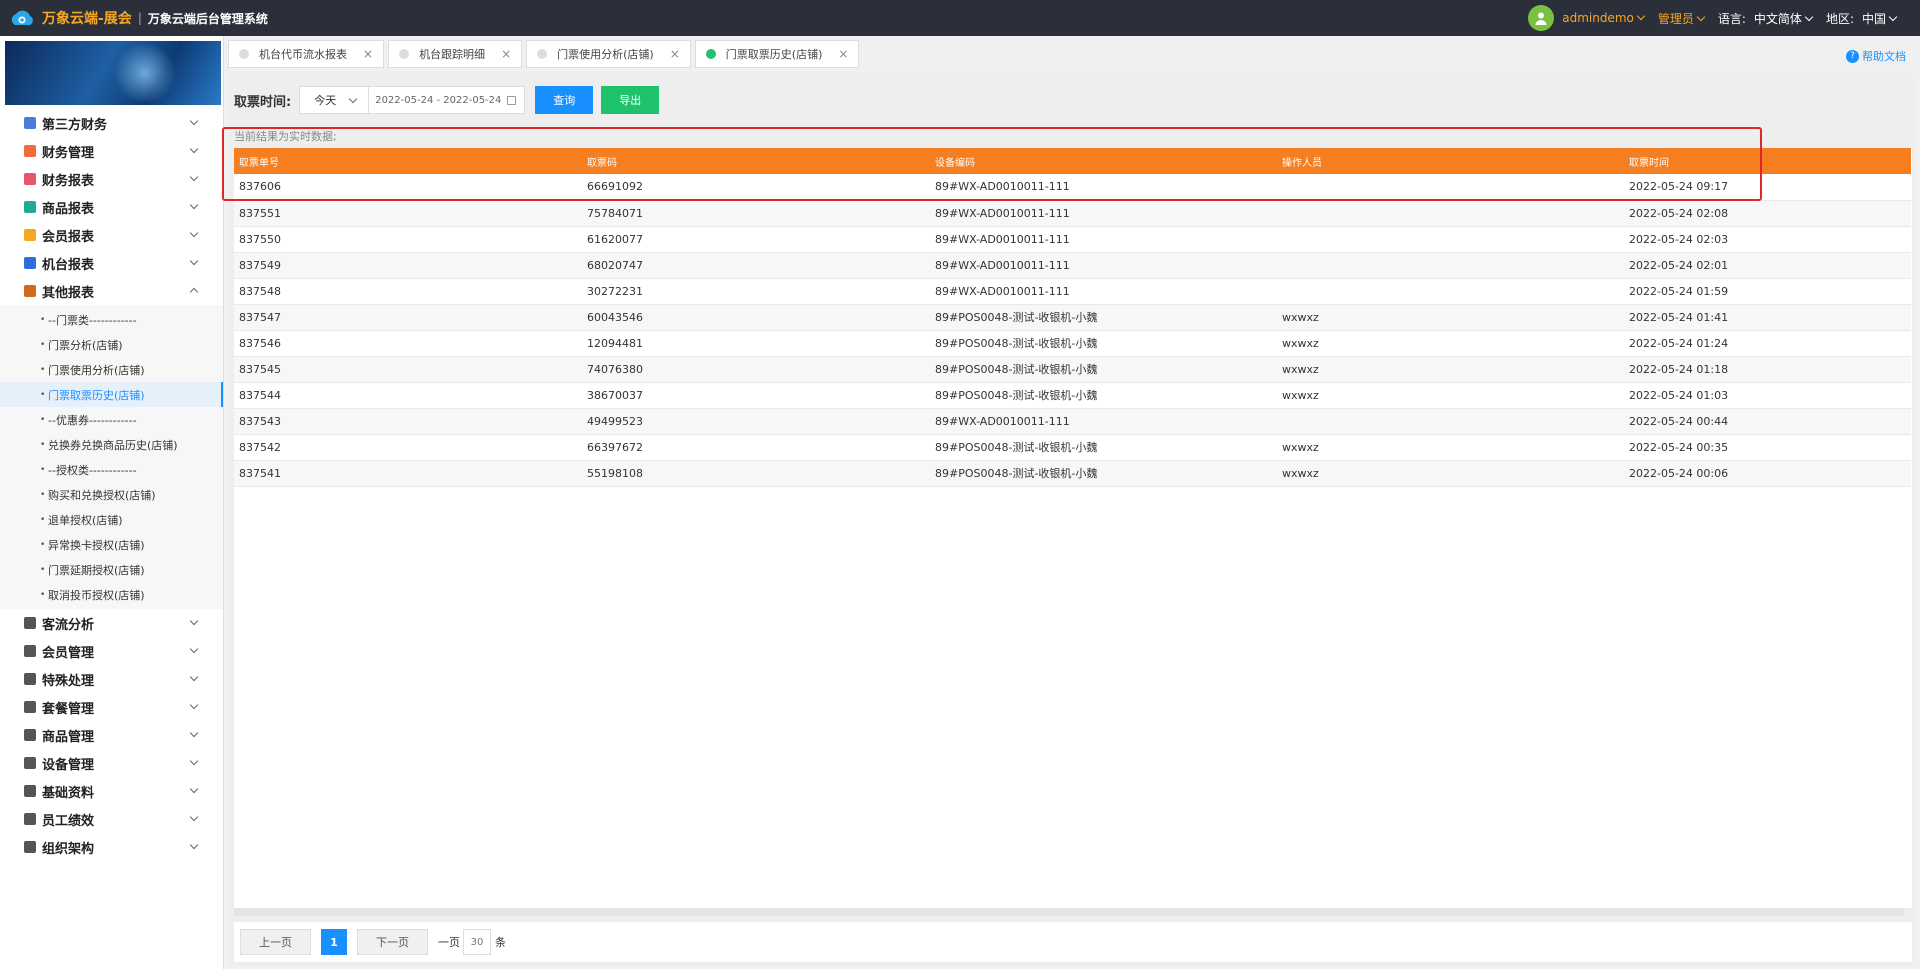  Describe the element at coordinates (111, 291) in the screenshot. I see `sidebar-item: 其他报表` at that location.